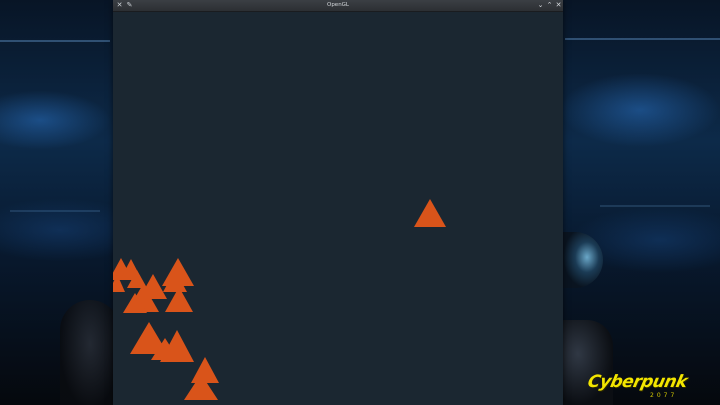 The height and width of the screenshot is (405, 720). Describe the element at coordinates (637, 382) in the screenshot. I see `cyberpunk-logo: Cyberpunk` at that location.